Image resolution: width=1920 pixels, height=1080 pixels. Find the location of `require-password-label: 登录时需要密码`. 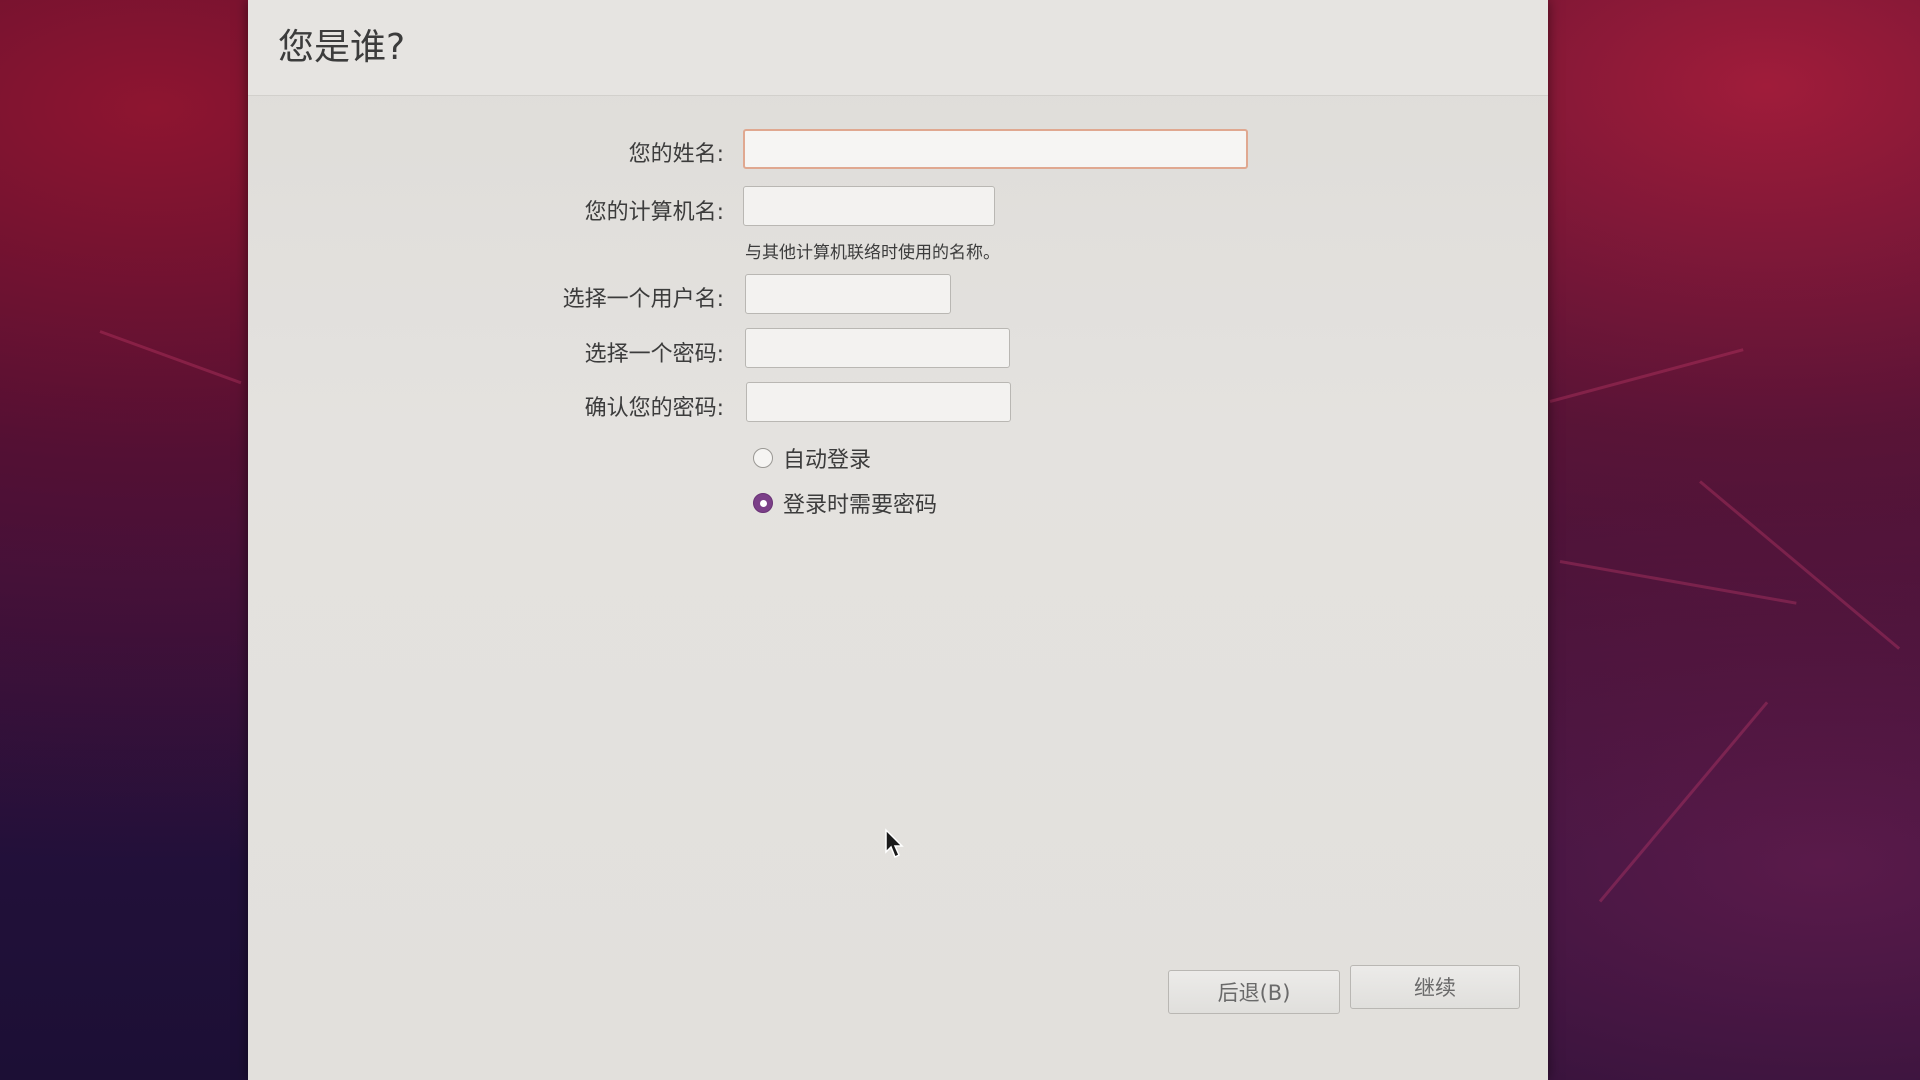

require-password-label: 登录时需要密码 is located at coordinates (860, 505).